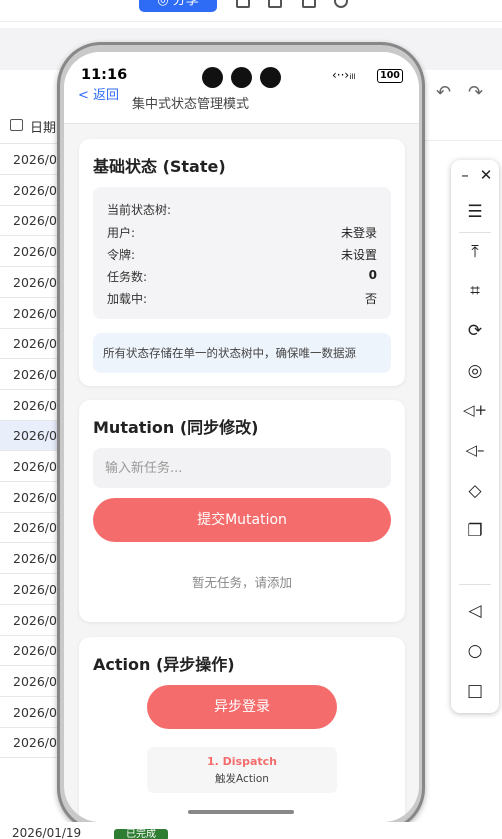  I want to click on battery-indicator: 100, so click(390, 76).